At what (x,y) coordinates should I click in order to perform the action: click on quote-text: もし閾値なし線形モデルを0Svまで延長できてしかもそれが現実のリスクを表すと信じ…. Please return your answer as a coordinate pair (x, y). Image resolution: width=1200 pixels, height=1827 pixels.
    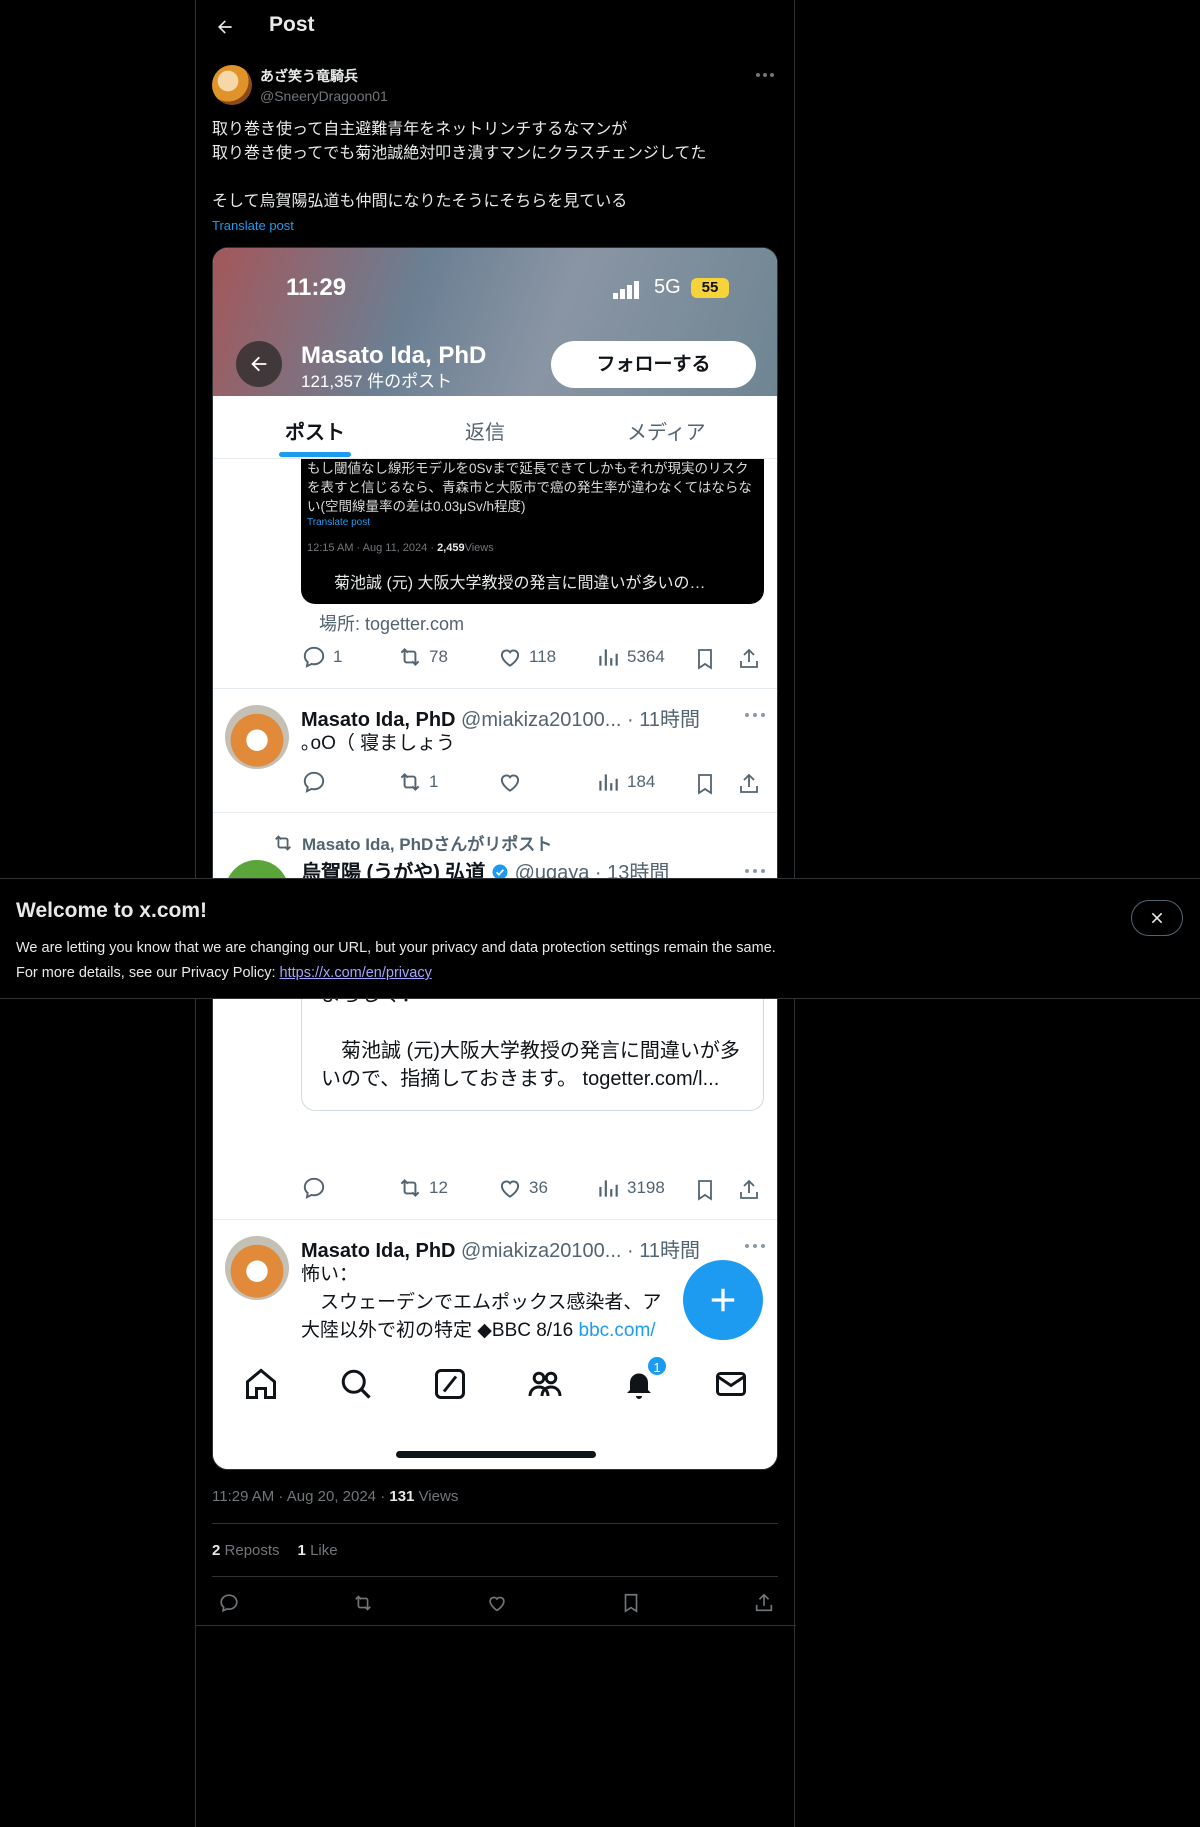
    Looking at the image, I should click on (529, 487).